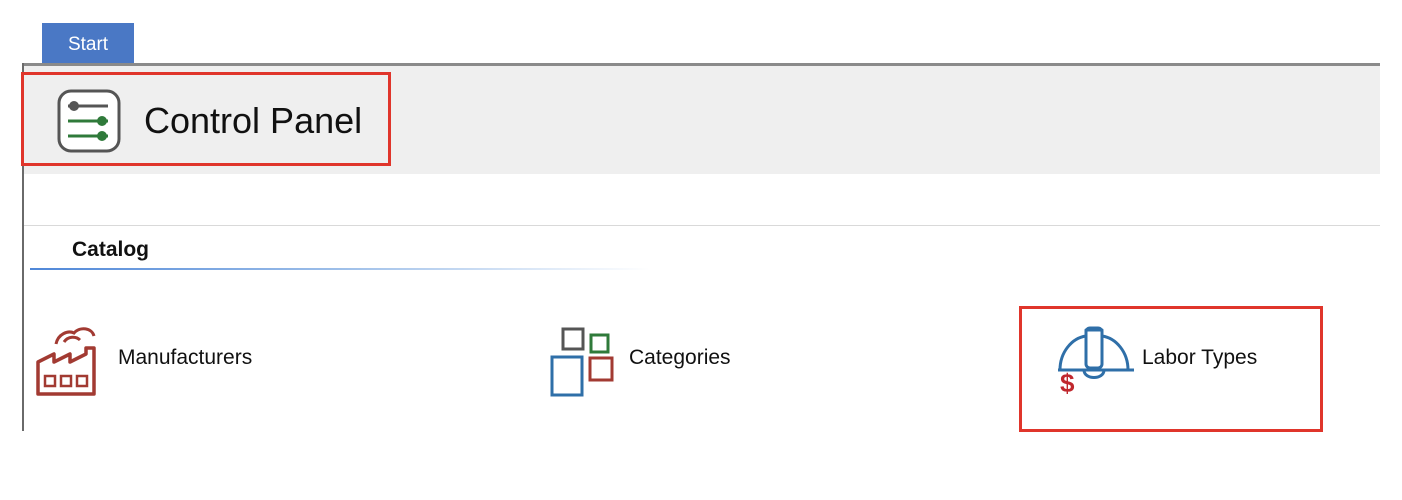  I want to click on page-title: Control Panel, so click(253, 120).